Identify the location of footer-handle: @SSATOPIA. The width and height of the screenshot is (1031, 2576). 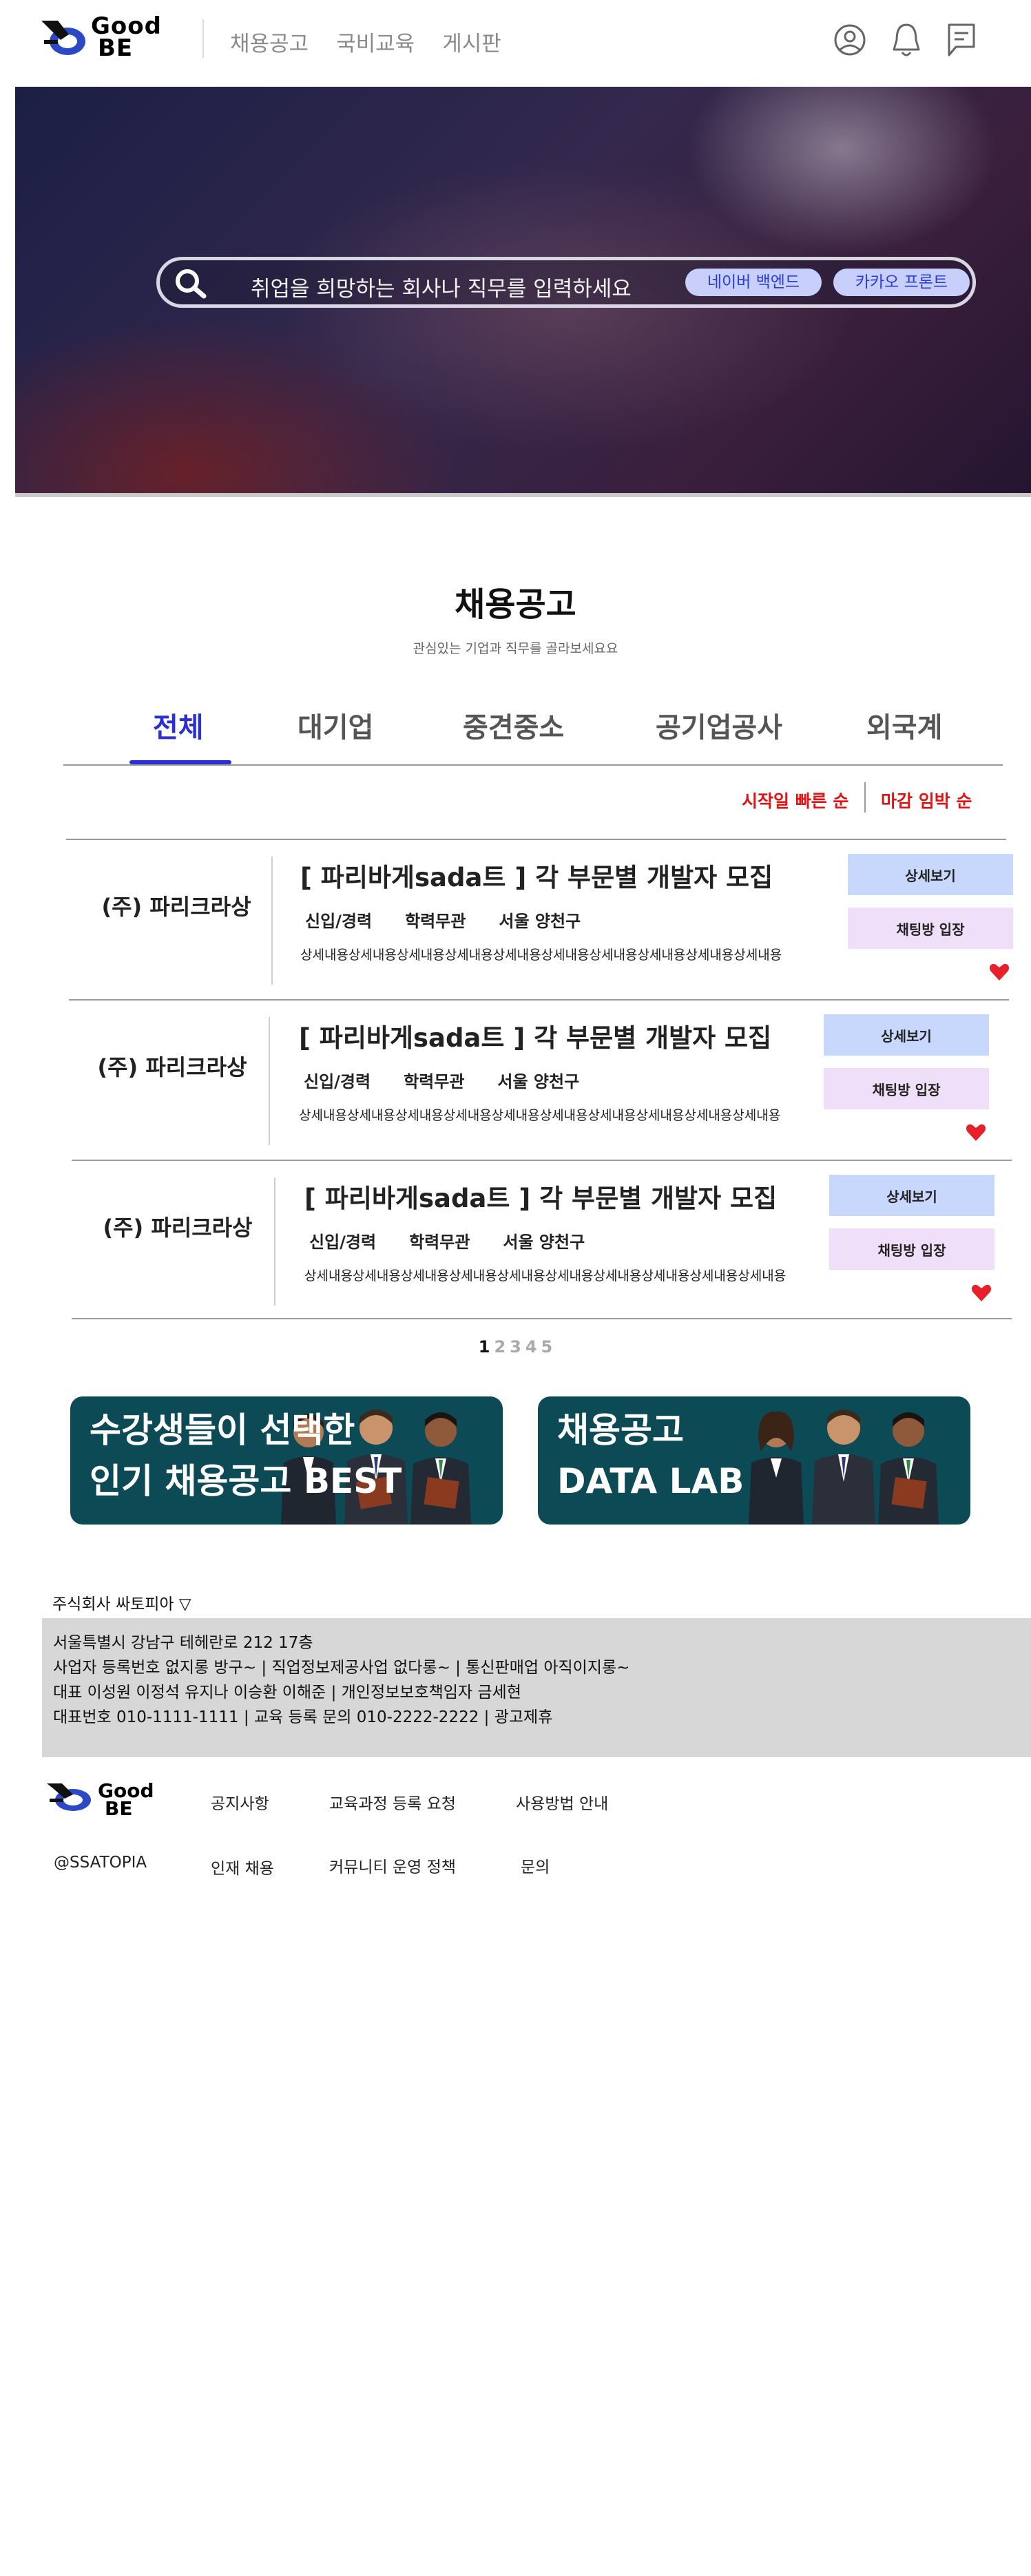
(100, 1863).